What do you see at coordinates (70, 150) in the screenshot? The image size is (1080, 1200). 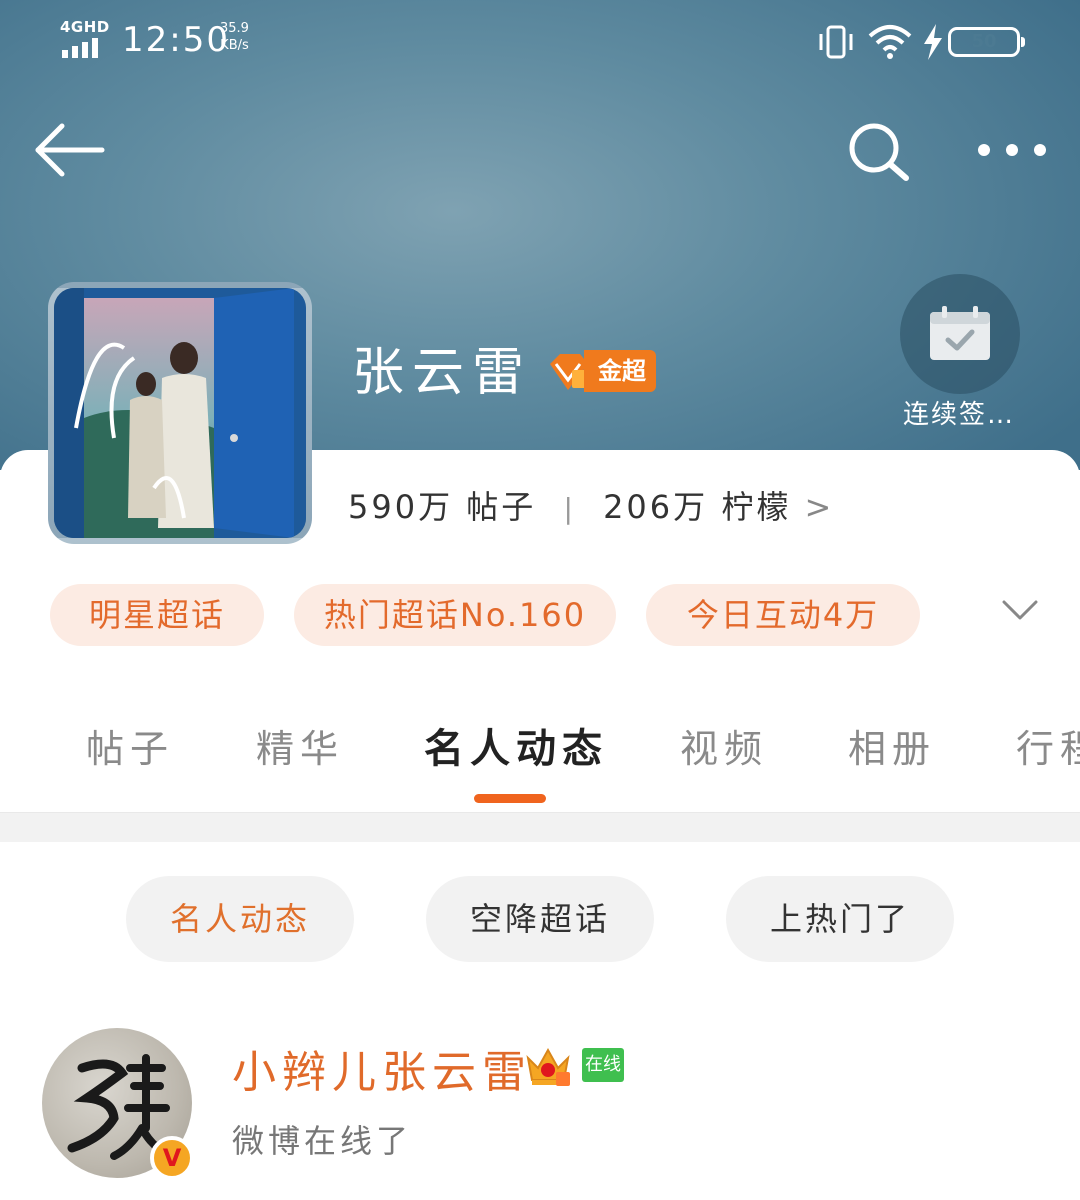 I see `back-arrow-icon` at bounding box center [70, 150].